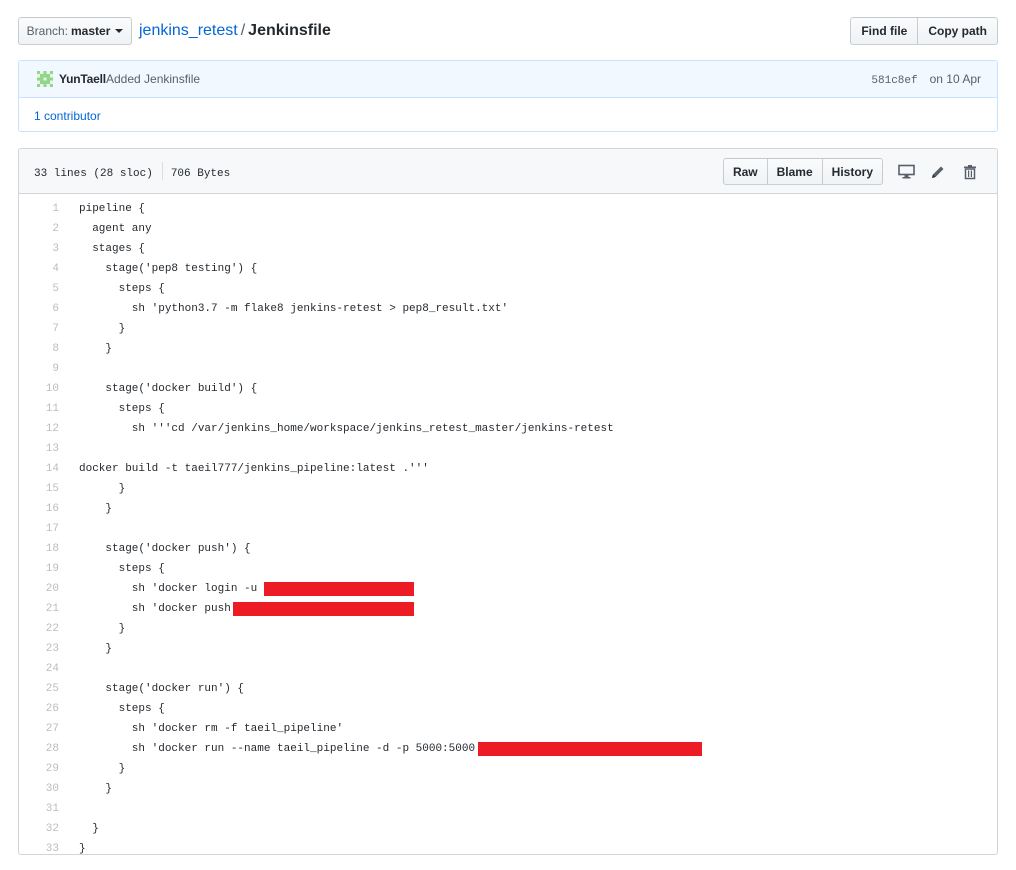 The image size is (1016, 870). Describe the element at coordinates (93, 173) in the screenshot. I see `file-lines-info: 33 lines (28 sloc)` at that location.